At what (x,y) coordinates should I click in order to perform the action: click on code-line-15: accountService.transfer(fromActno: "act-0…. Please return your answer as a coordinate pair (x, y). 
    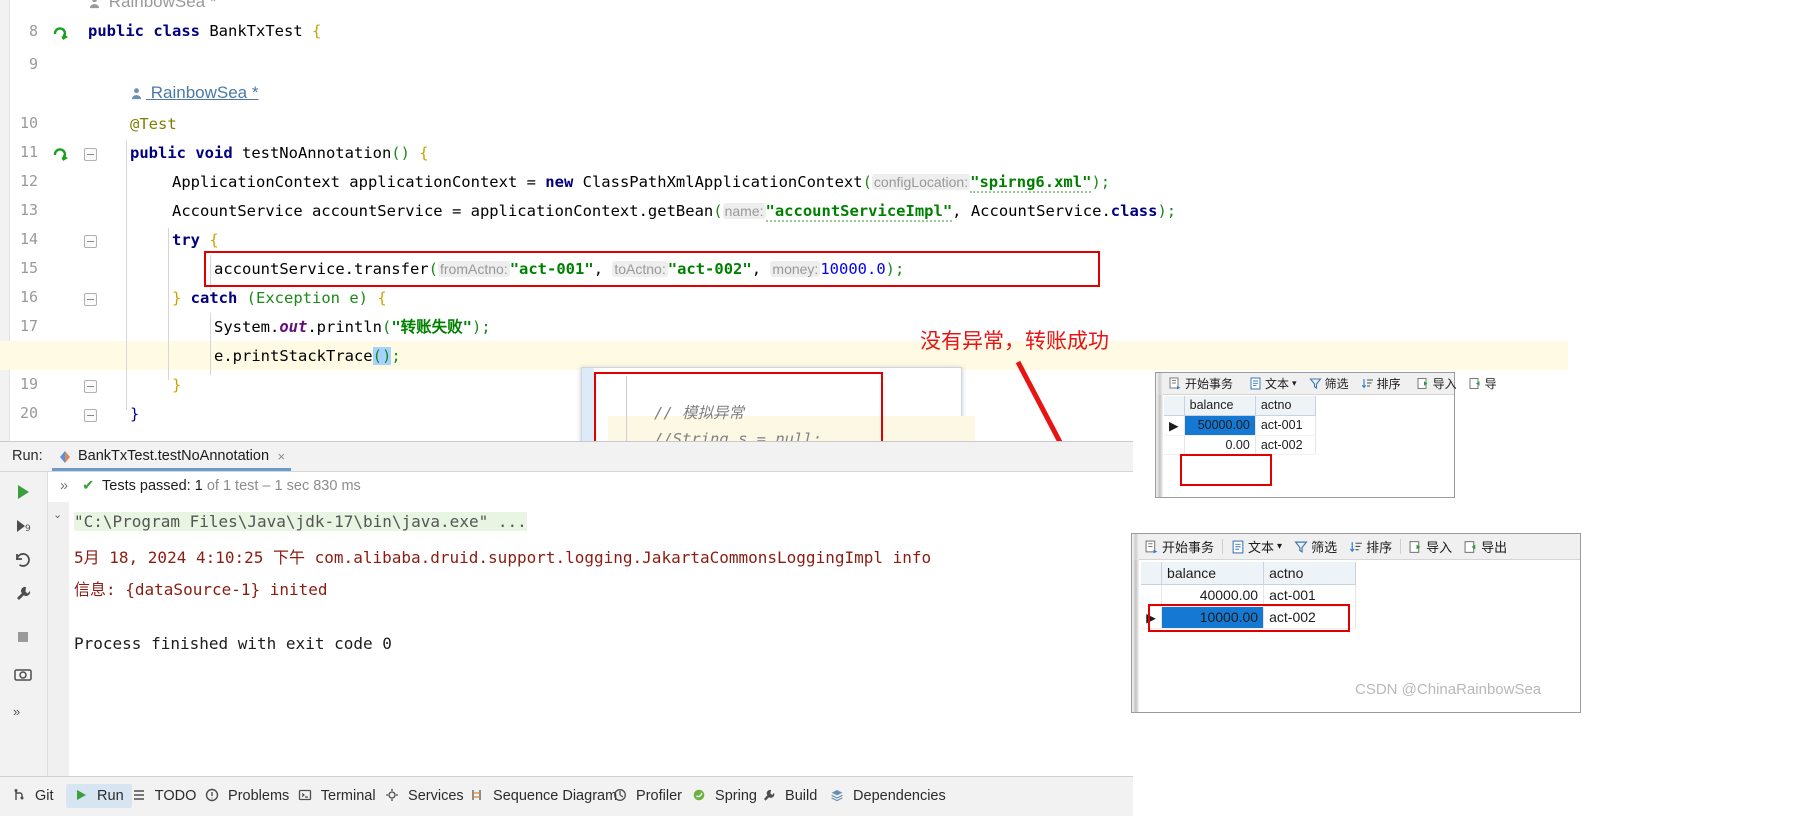
    Looking at the image, I should click on (559, 269).